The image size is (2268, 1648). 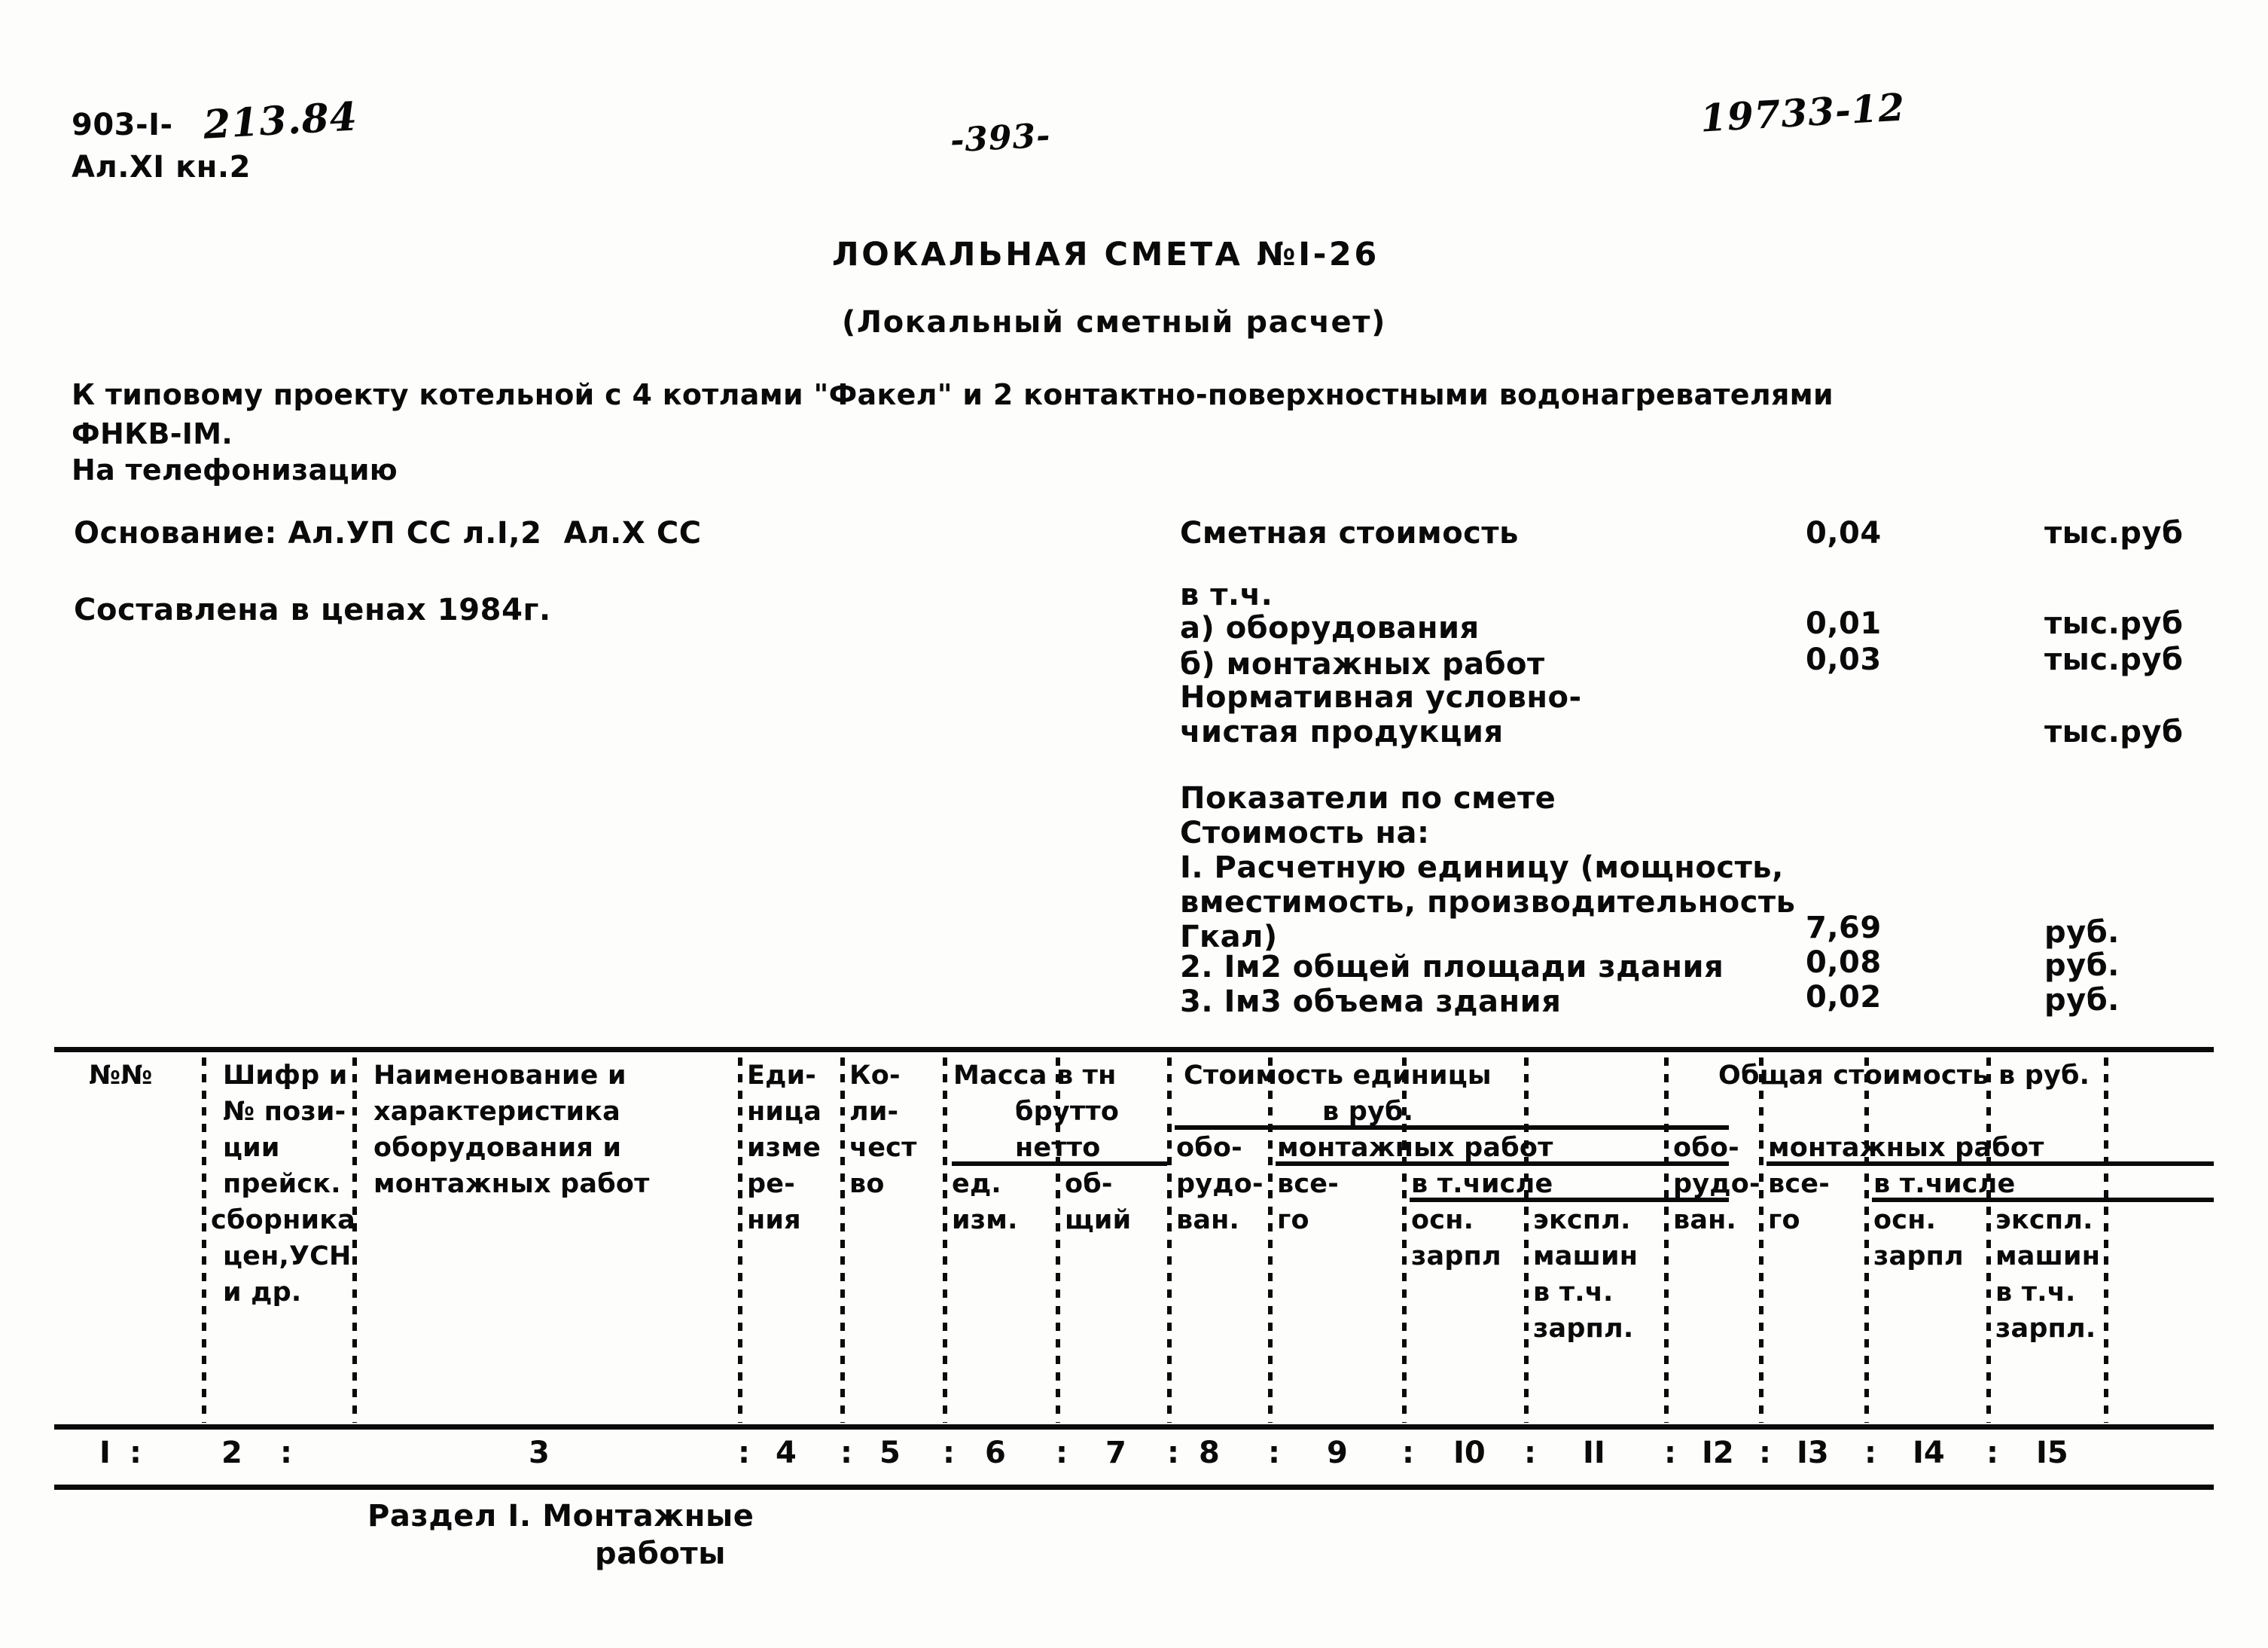 I want to click on header-col-7-line1: об-, so click(x=1089, y=1184).